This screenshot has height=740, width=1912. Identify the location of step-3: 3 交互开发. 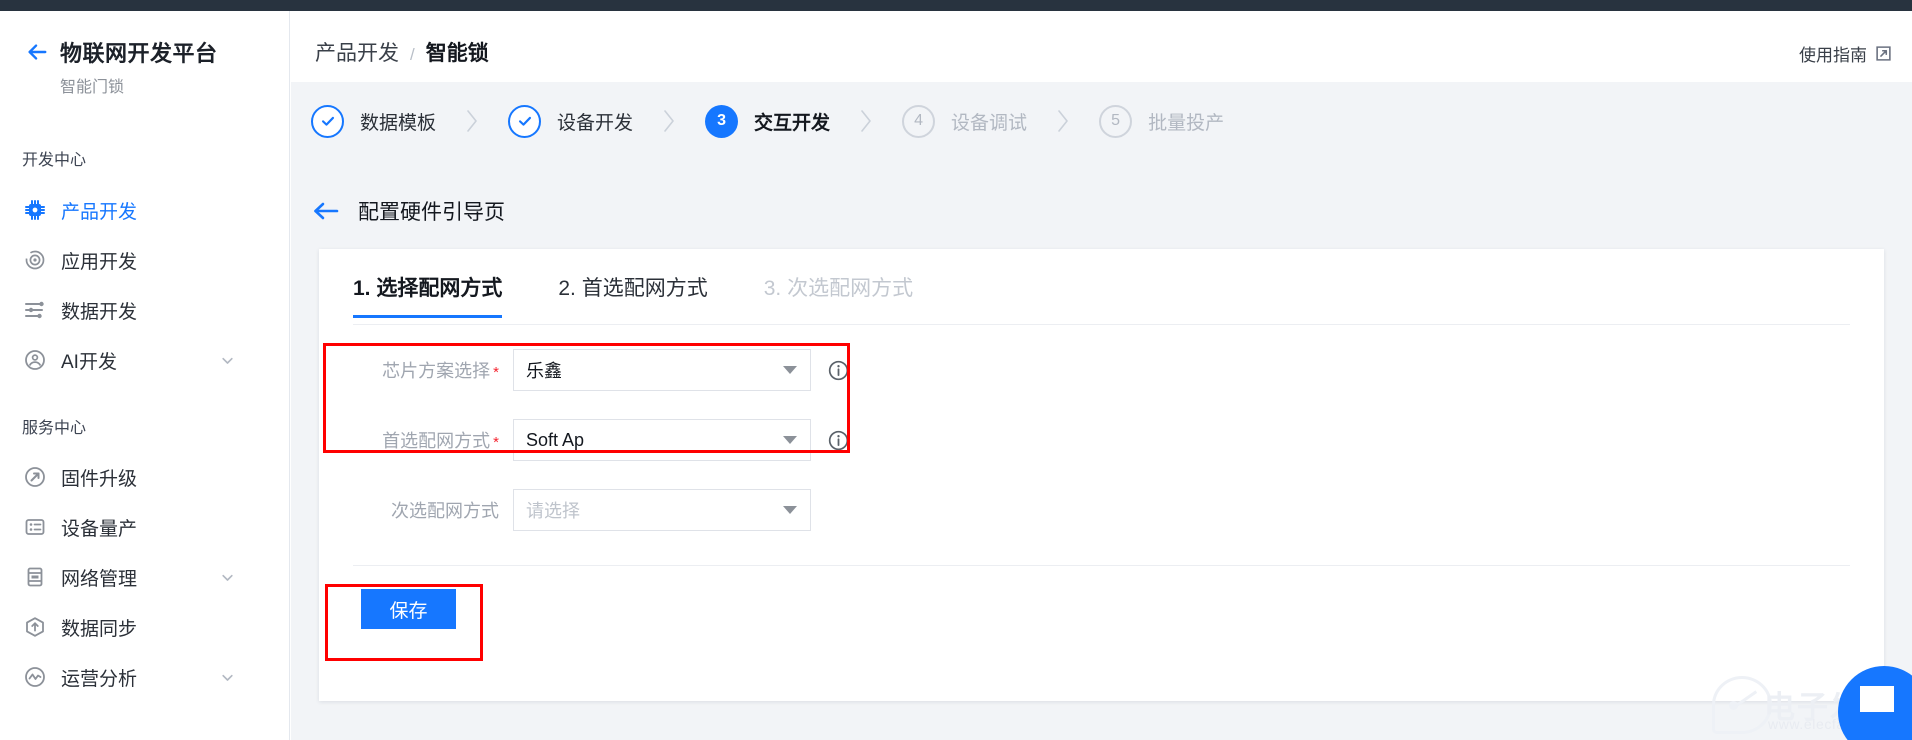
(768, 121).